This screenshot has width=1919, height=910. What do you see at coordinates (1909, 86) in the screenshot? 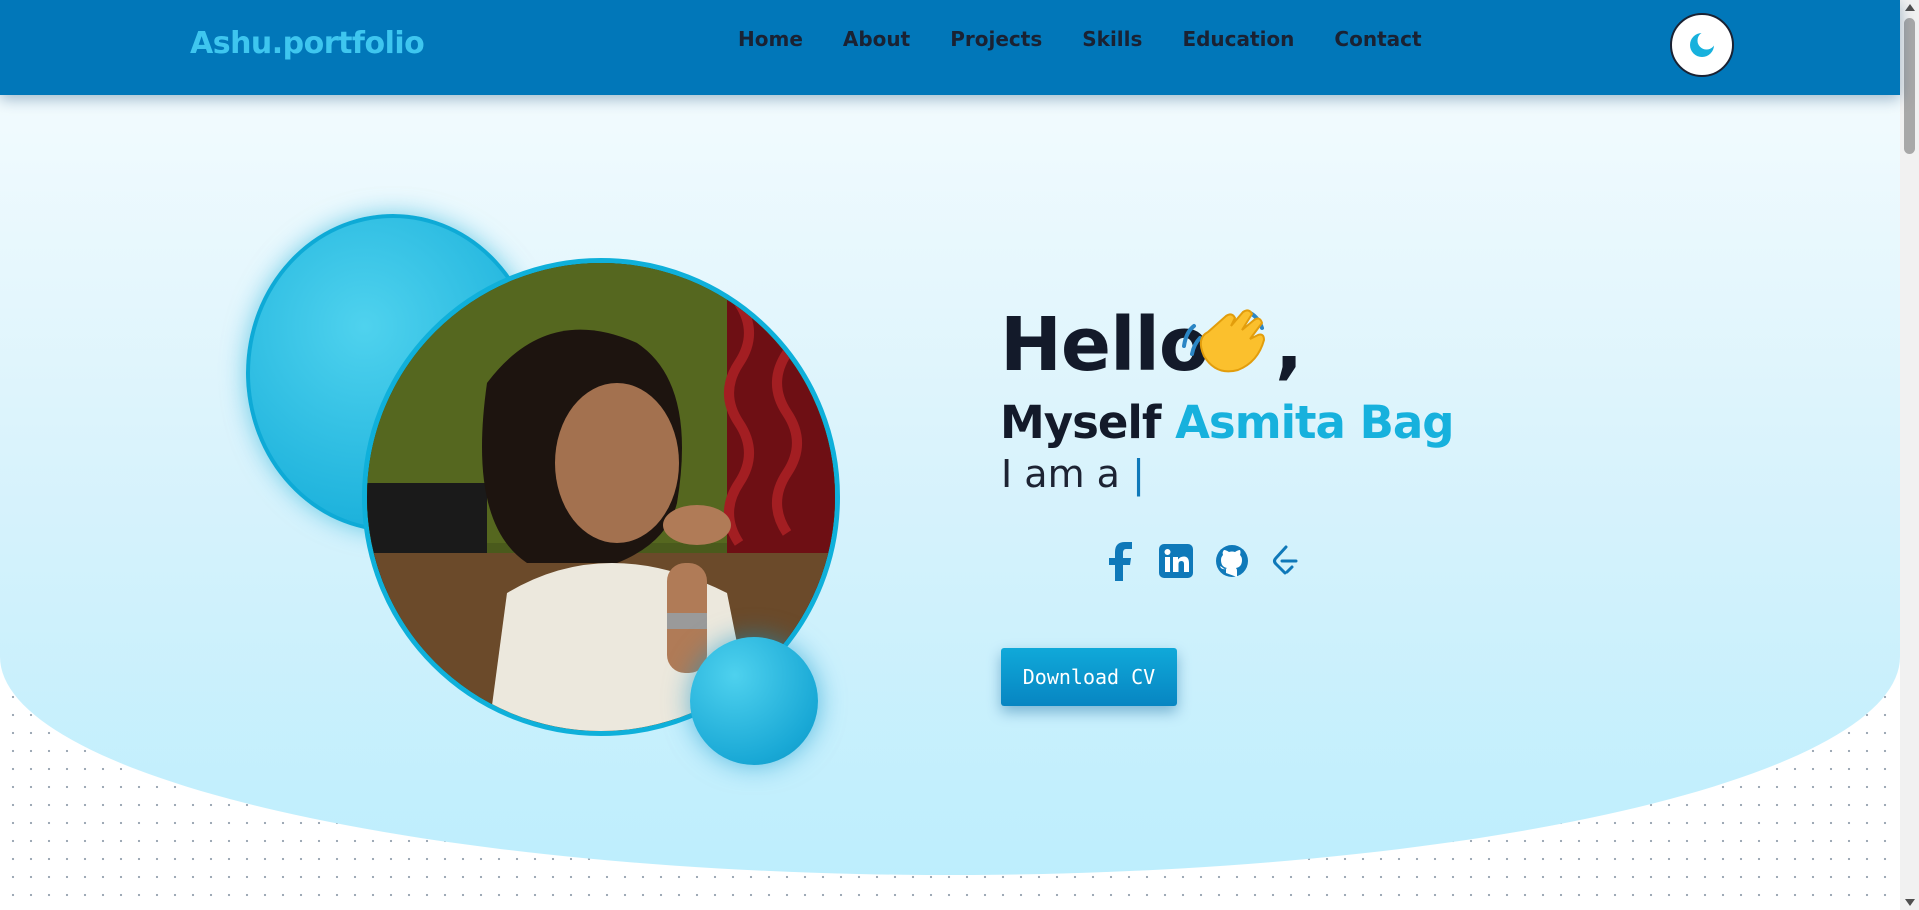
I see `scroll-thumb` at bounding box center [1909, 86].